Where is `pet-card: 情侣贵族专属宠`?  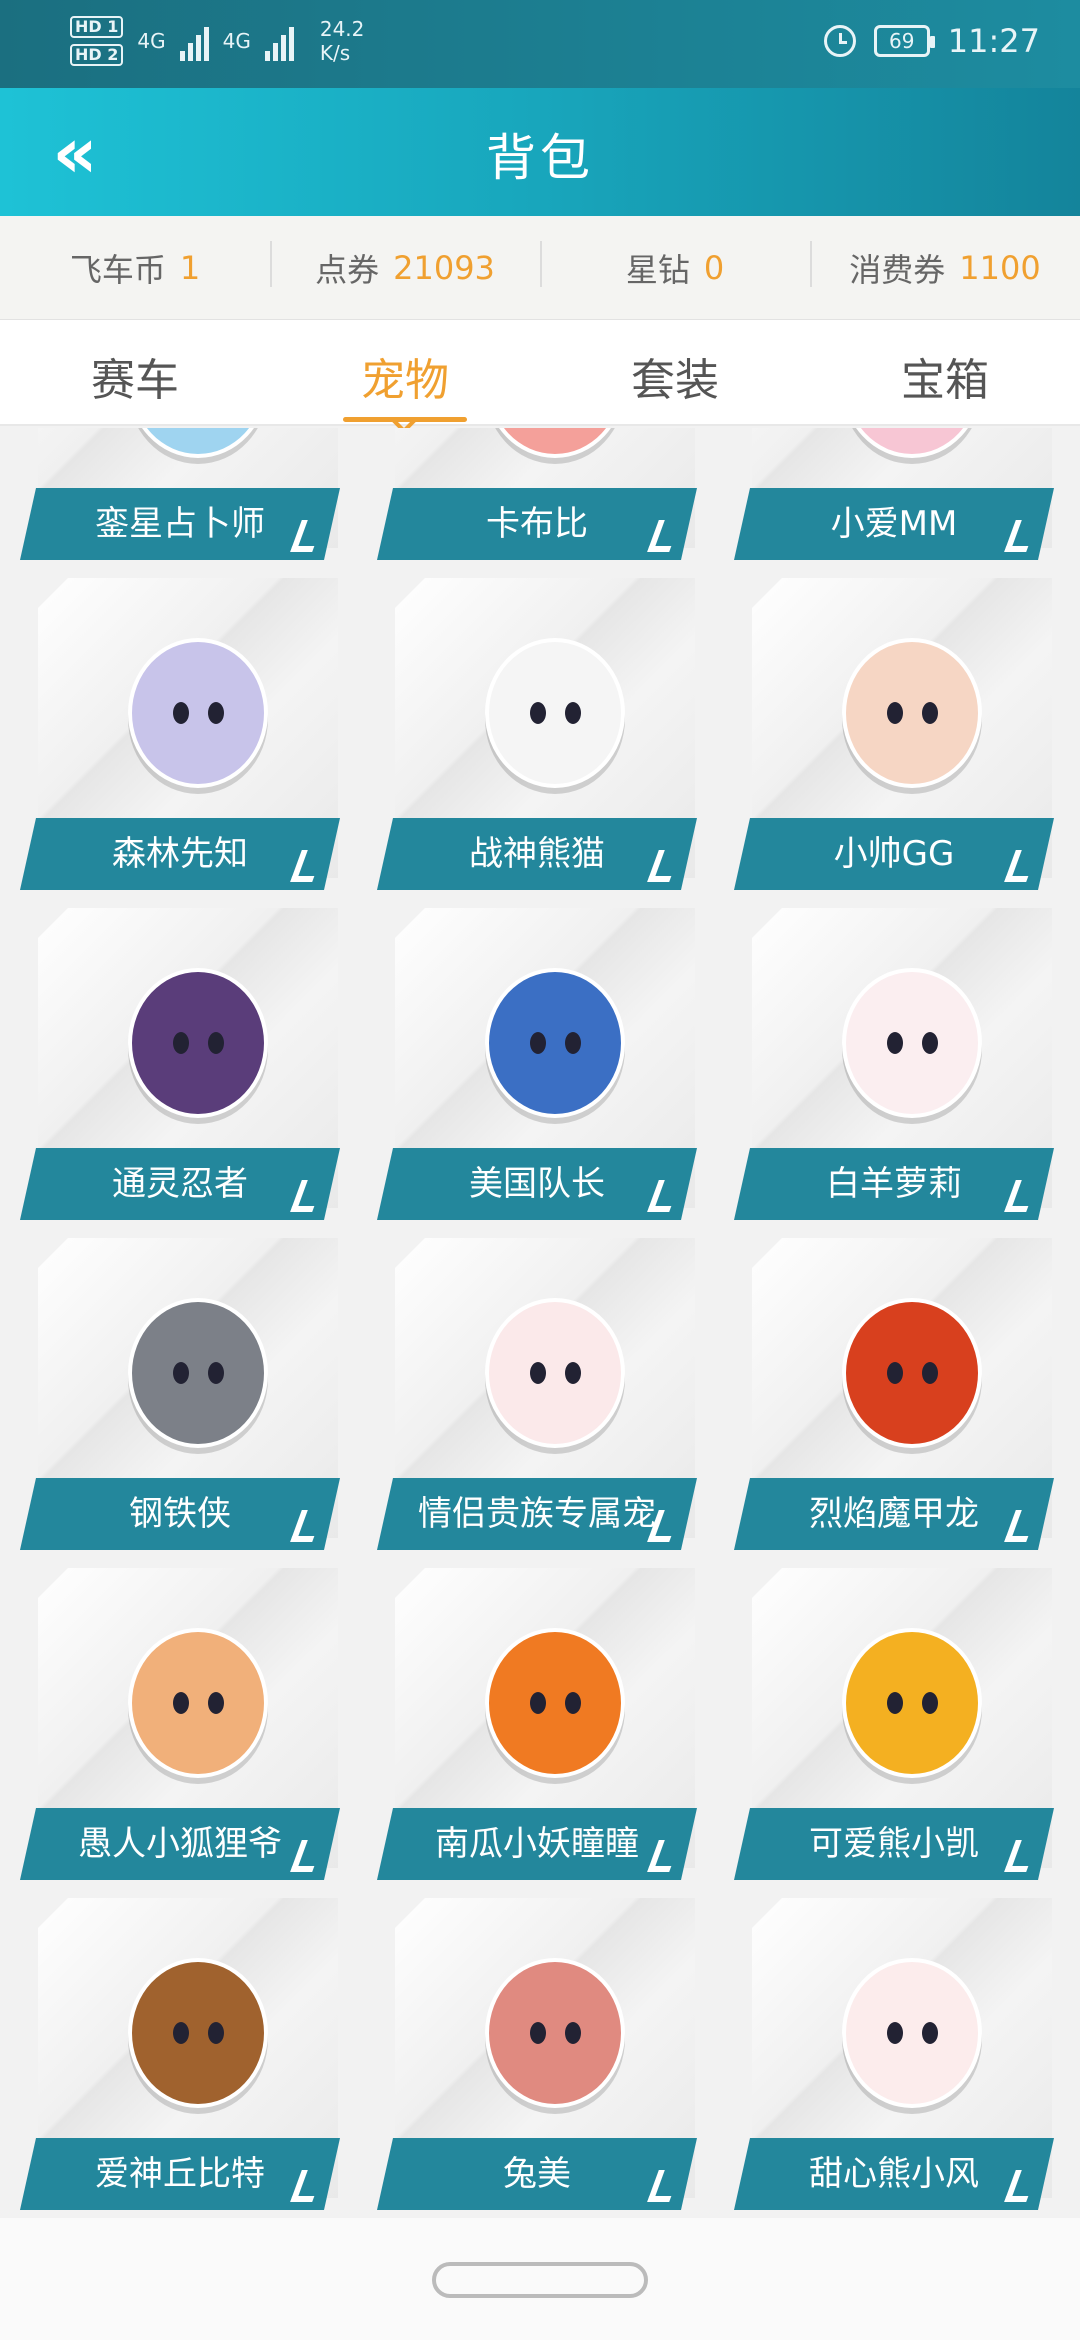
pet-card: 情侣贵族专属宠 is located at coordinates (537, 1394).